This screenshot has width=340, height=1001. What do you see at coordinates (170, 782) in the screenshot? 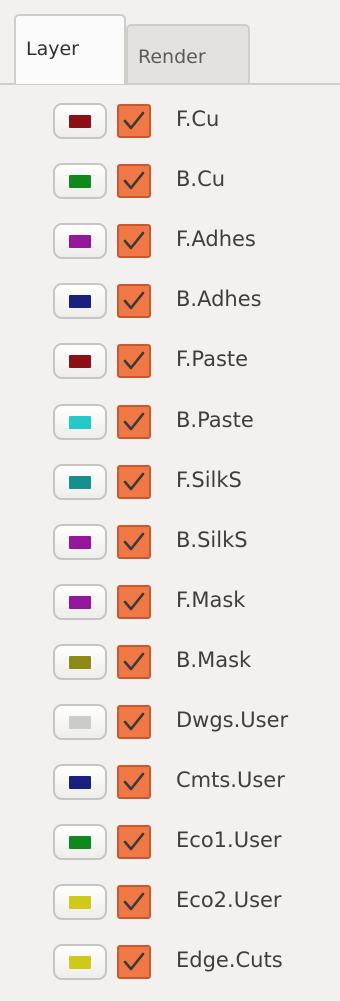
I see `layer-row: Cmts.User` at bounding box center [170, 782].